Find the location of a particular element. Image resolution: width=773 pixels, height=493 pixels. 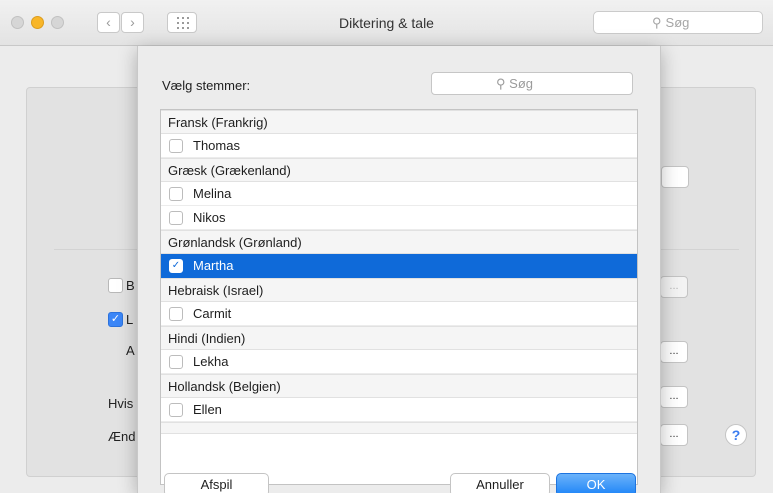

language-header: Hebraisk (Israel) is located at coordinates (399, 290).